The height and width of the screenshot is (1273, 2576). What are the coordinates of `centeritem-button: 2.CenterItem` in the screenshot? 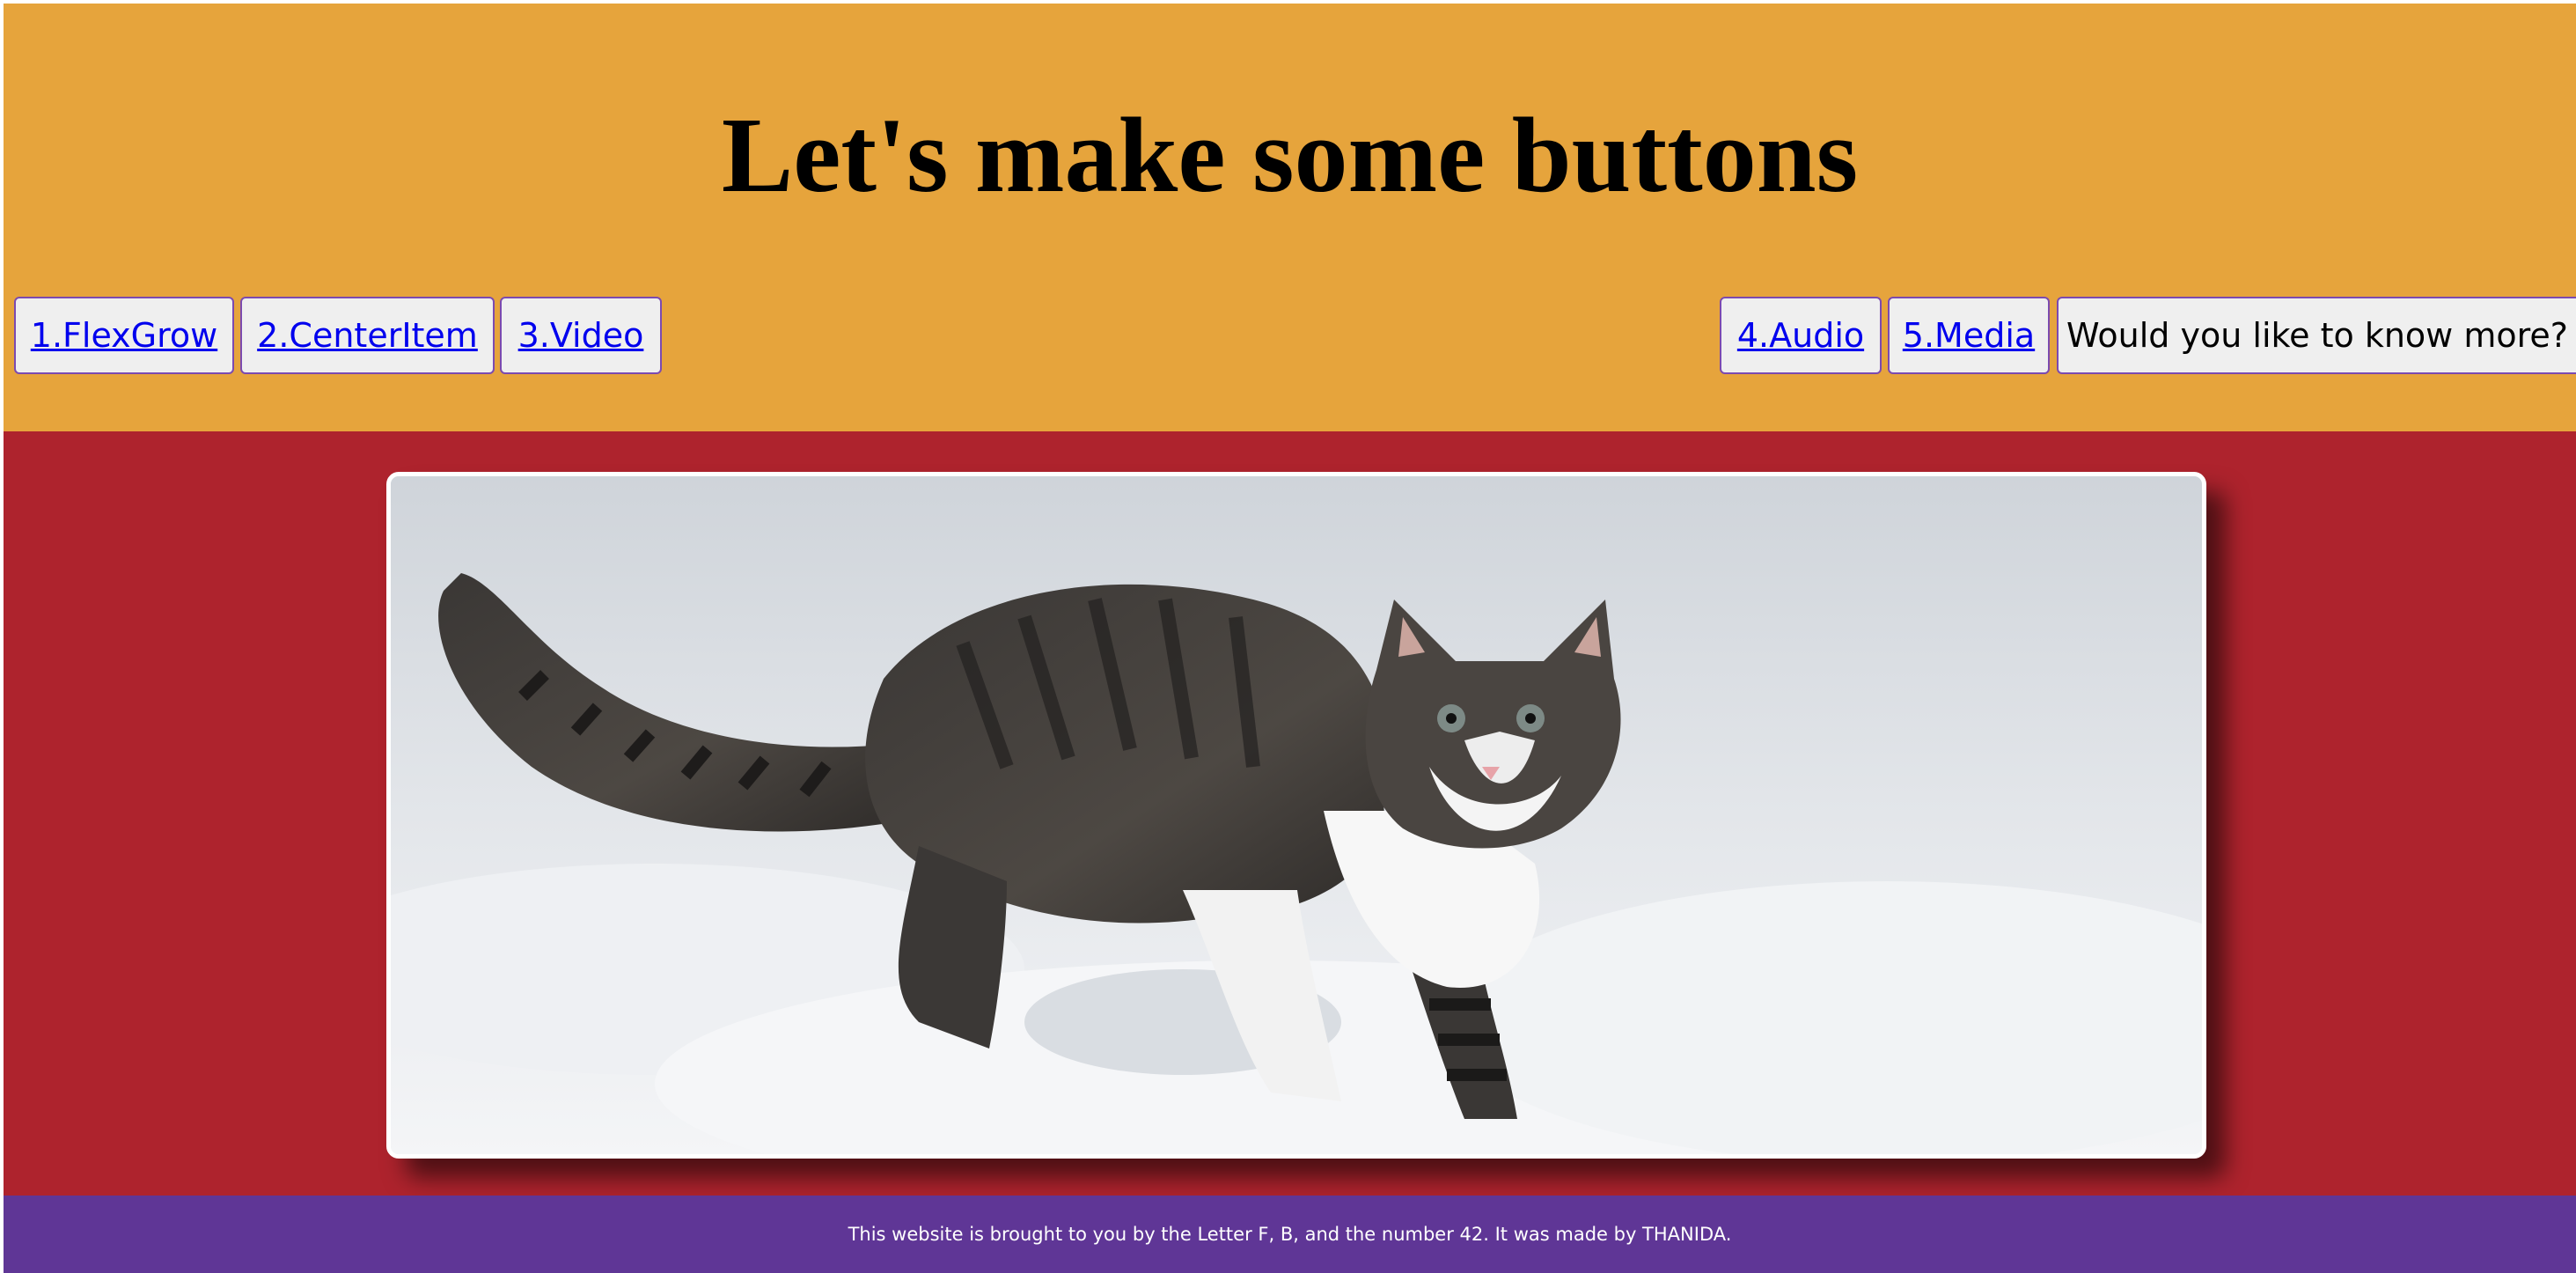 It's located at (367, 335).